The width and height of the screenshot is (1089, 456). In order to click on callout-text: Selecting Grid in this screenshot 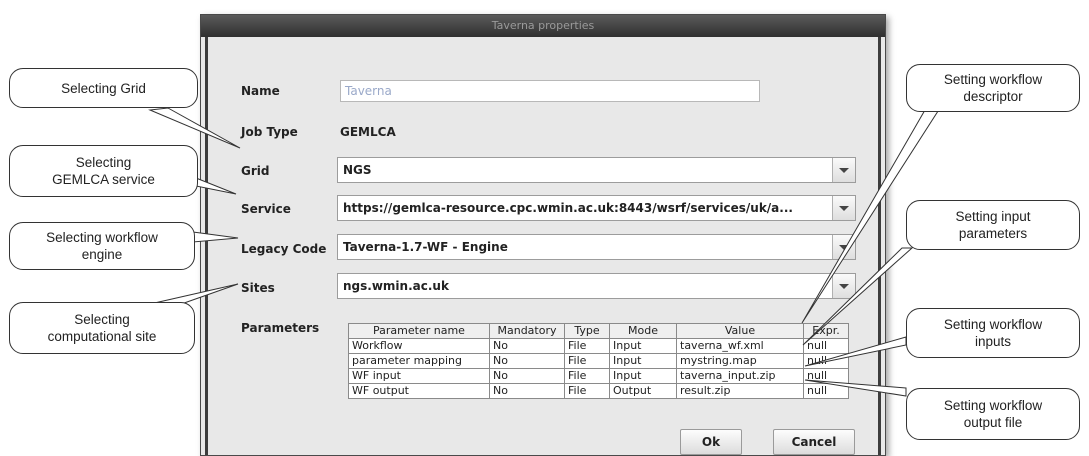, I will do `click(103, 88)`.